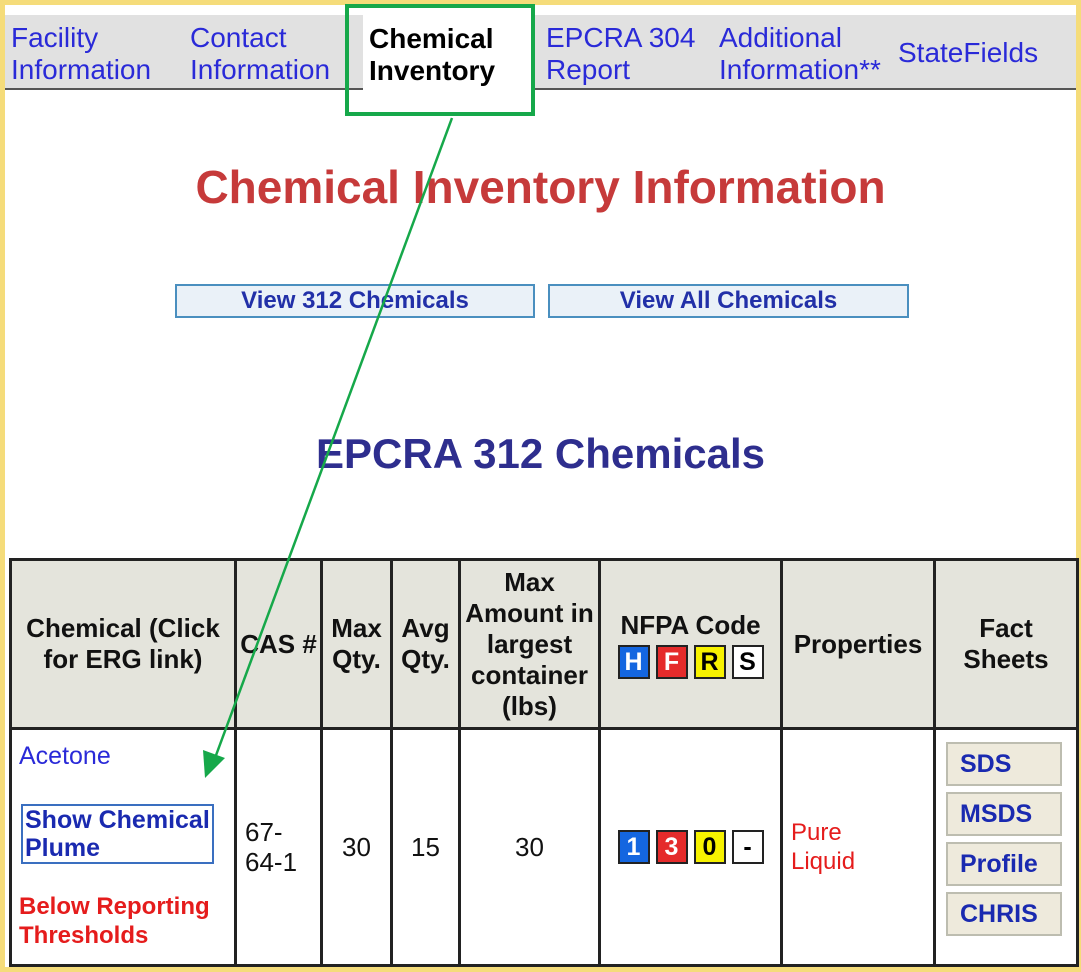 This screenshot has height=972, width=1081. I want to click on nfpa-reactivity-icon: R, so click(709, 661).